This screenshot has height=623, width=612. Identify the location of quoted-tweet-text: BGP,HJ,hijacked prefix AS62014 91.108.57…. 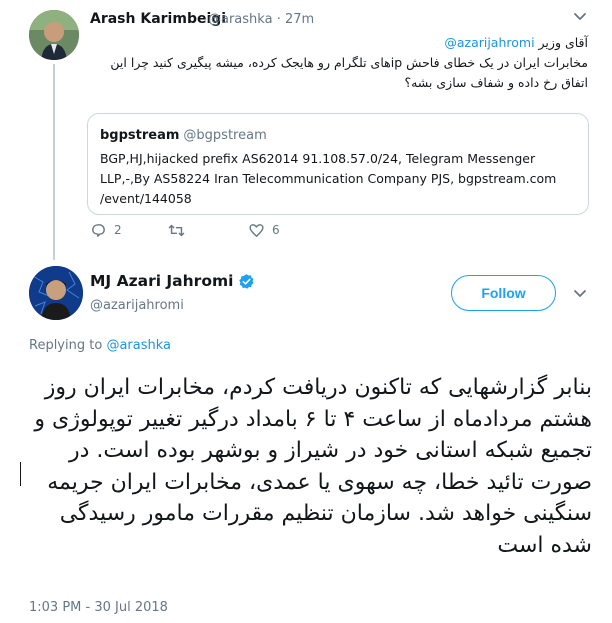
(328, 178).